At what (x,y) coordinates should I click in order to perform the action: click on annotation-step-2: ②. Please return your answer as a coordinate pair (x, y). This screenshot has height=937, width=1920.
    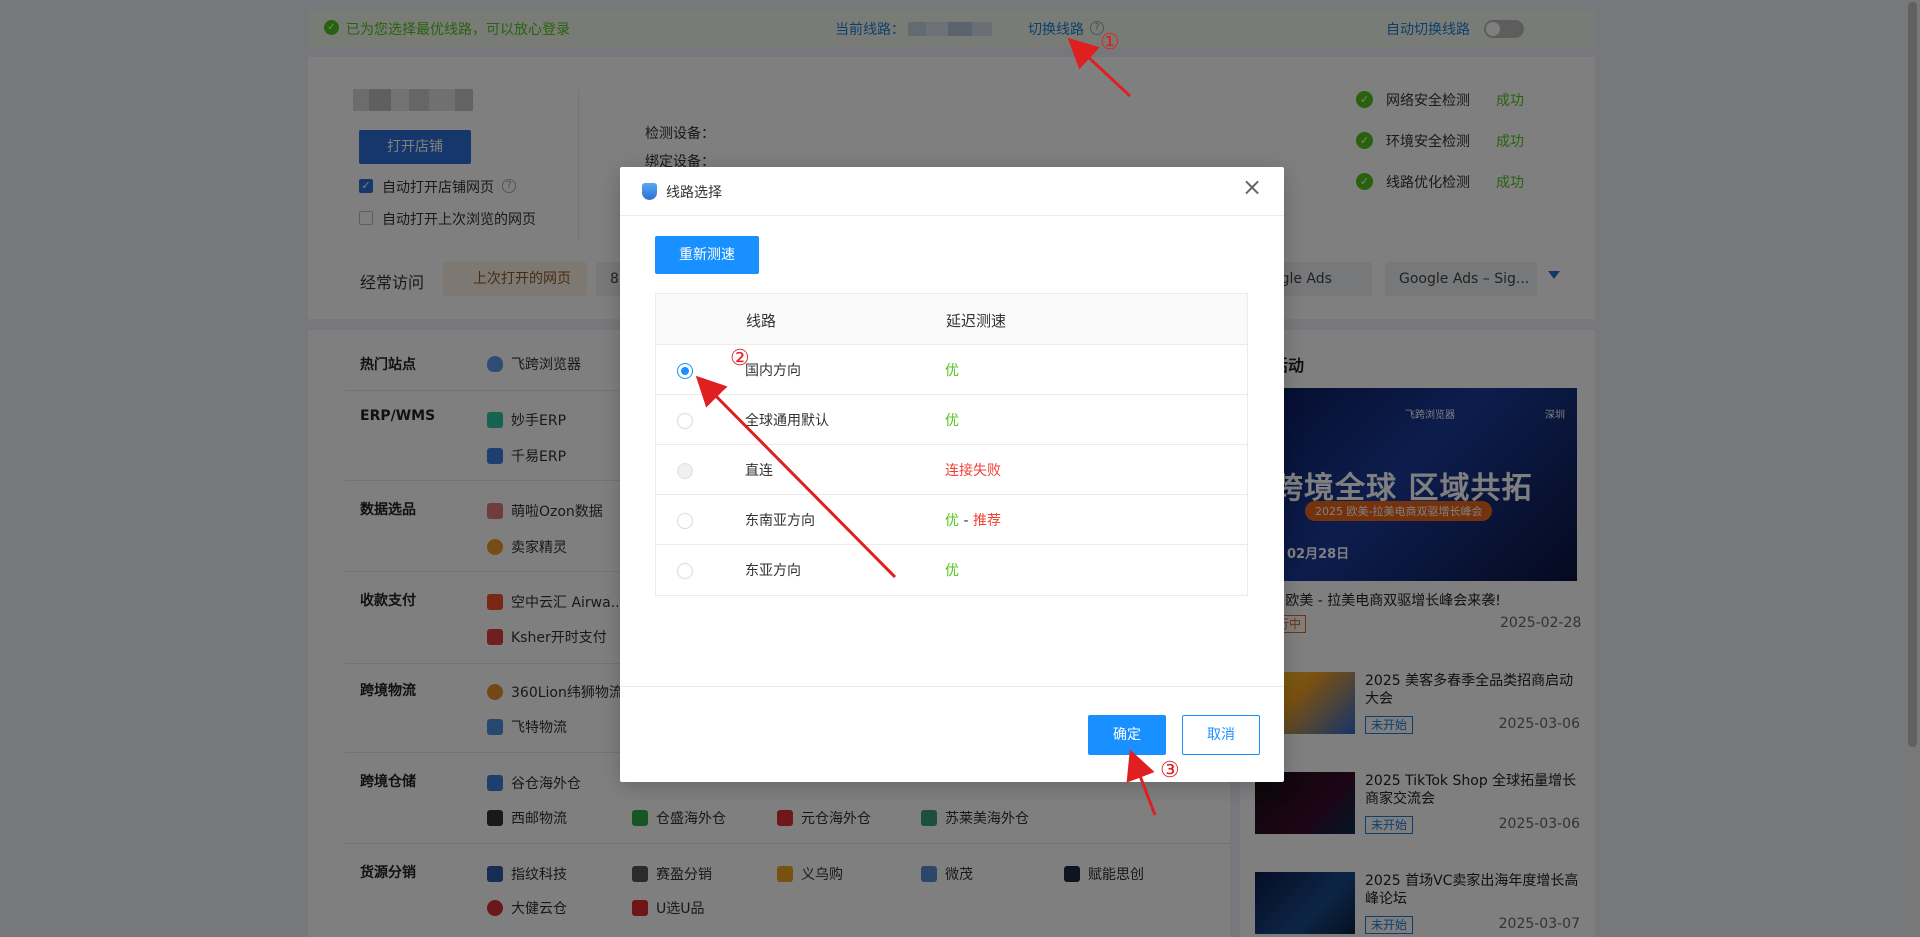
    Looking at the image, I should click on (740, 358).